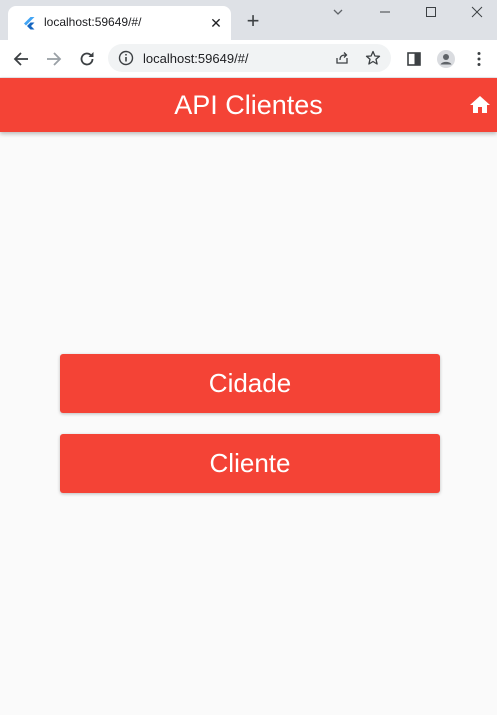 The width and height of the screenshot is (497, 715). I want to click on browser-tab-strip: localhost:59649/#/ ✕ +, so click(248, 20).